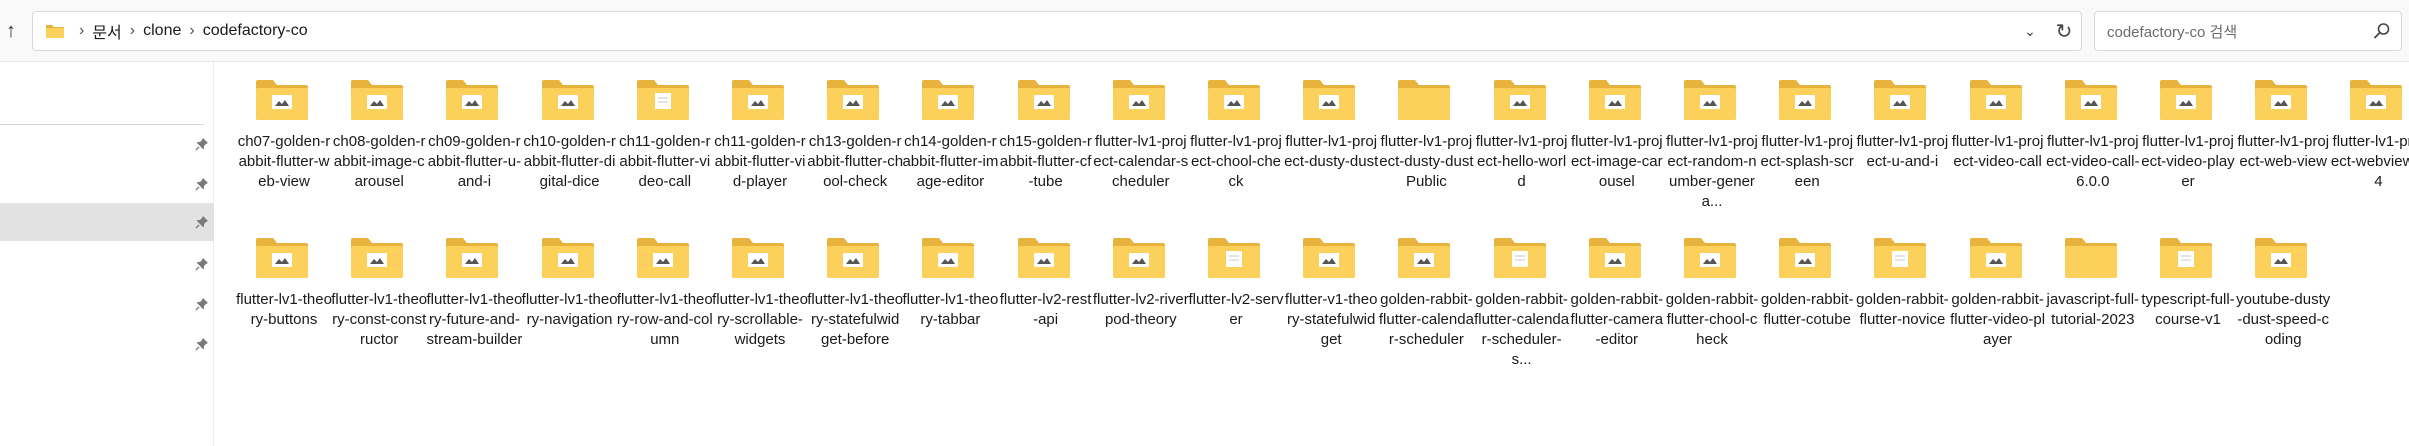  Describe the element at coordinates (378, 140) in the screenshot. I see `folder-item: ch08-golden-rabbit-image-carousel` at that location.